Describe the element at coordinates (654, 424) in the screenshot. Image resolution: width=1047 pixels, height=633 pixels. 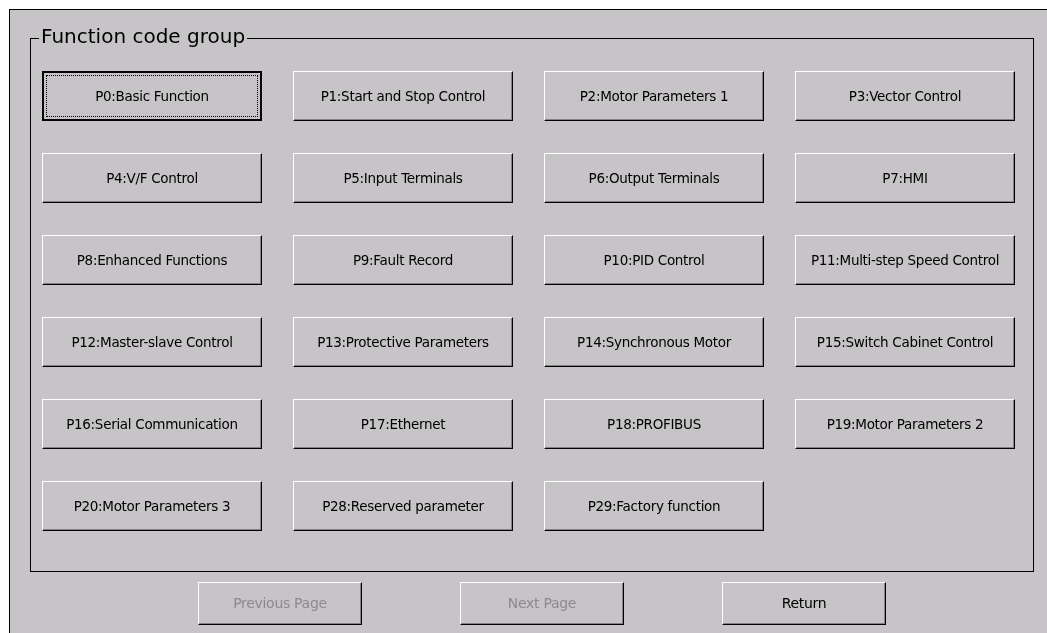
I see `function-group-button: P18:PROFIBUS` at that location.